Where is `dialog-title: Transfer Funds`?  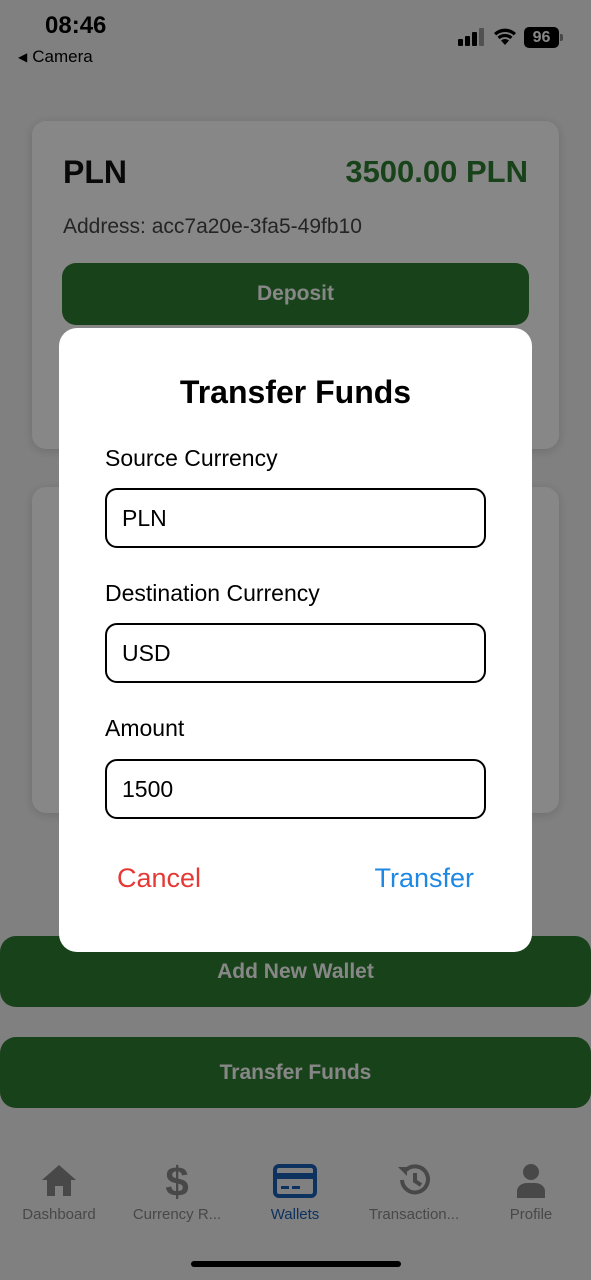 dialog-title: Transfer Funds is located at coordinates (295, 392).